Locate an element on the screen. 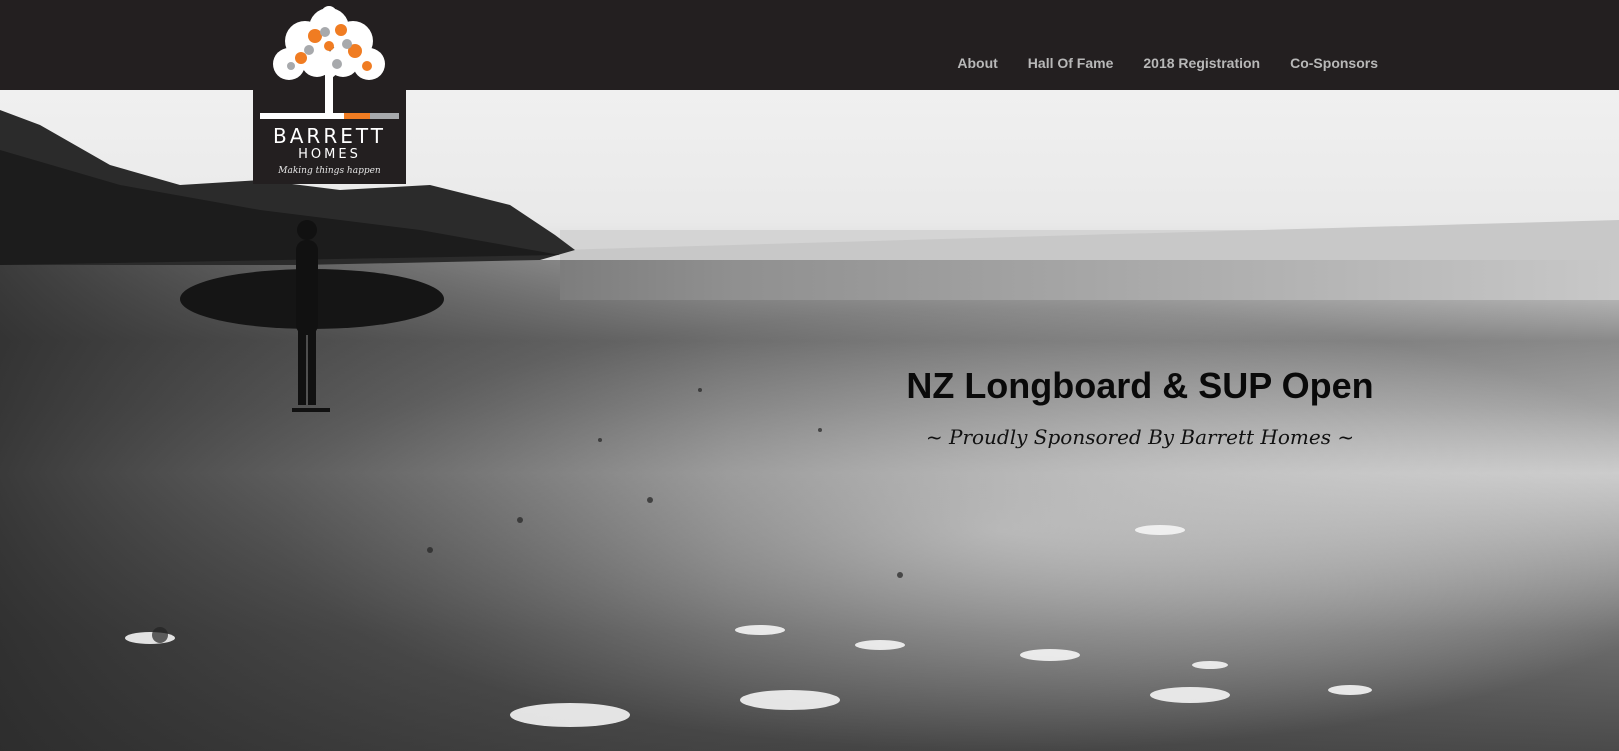 The image size is (1619, 751). barrett-homes-logo: BARRETT HOMES Making things happen is located at coordinates (329, 92).